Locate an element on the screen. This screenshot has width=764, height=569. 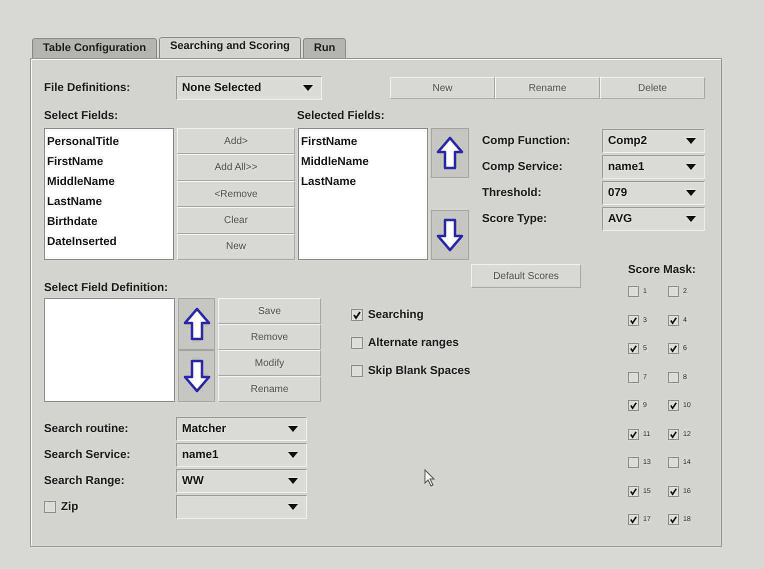
field-label: Comp Service: is located at coordinates (523, 167).